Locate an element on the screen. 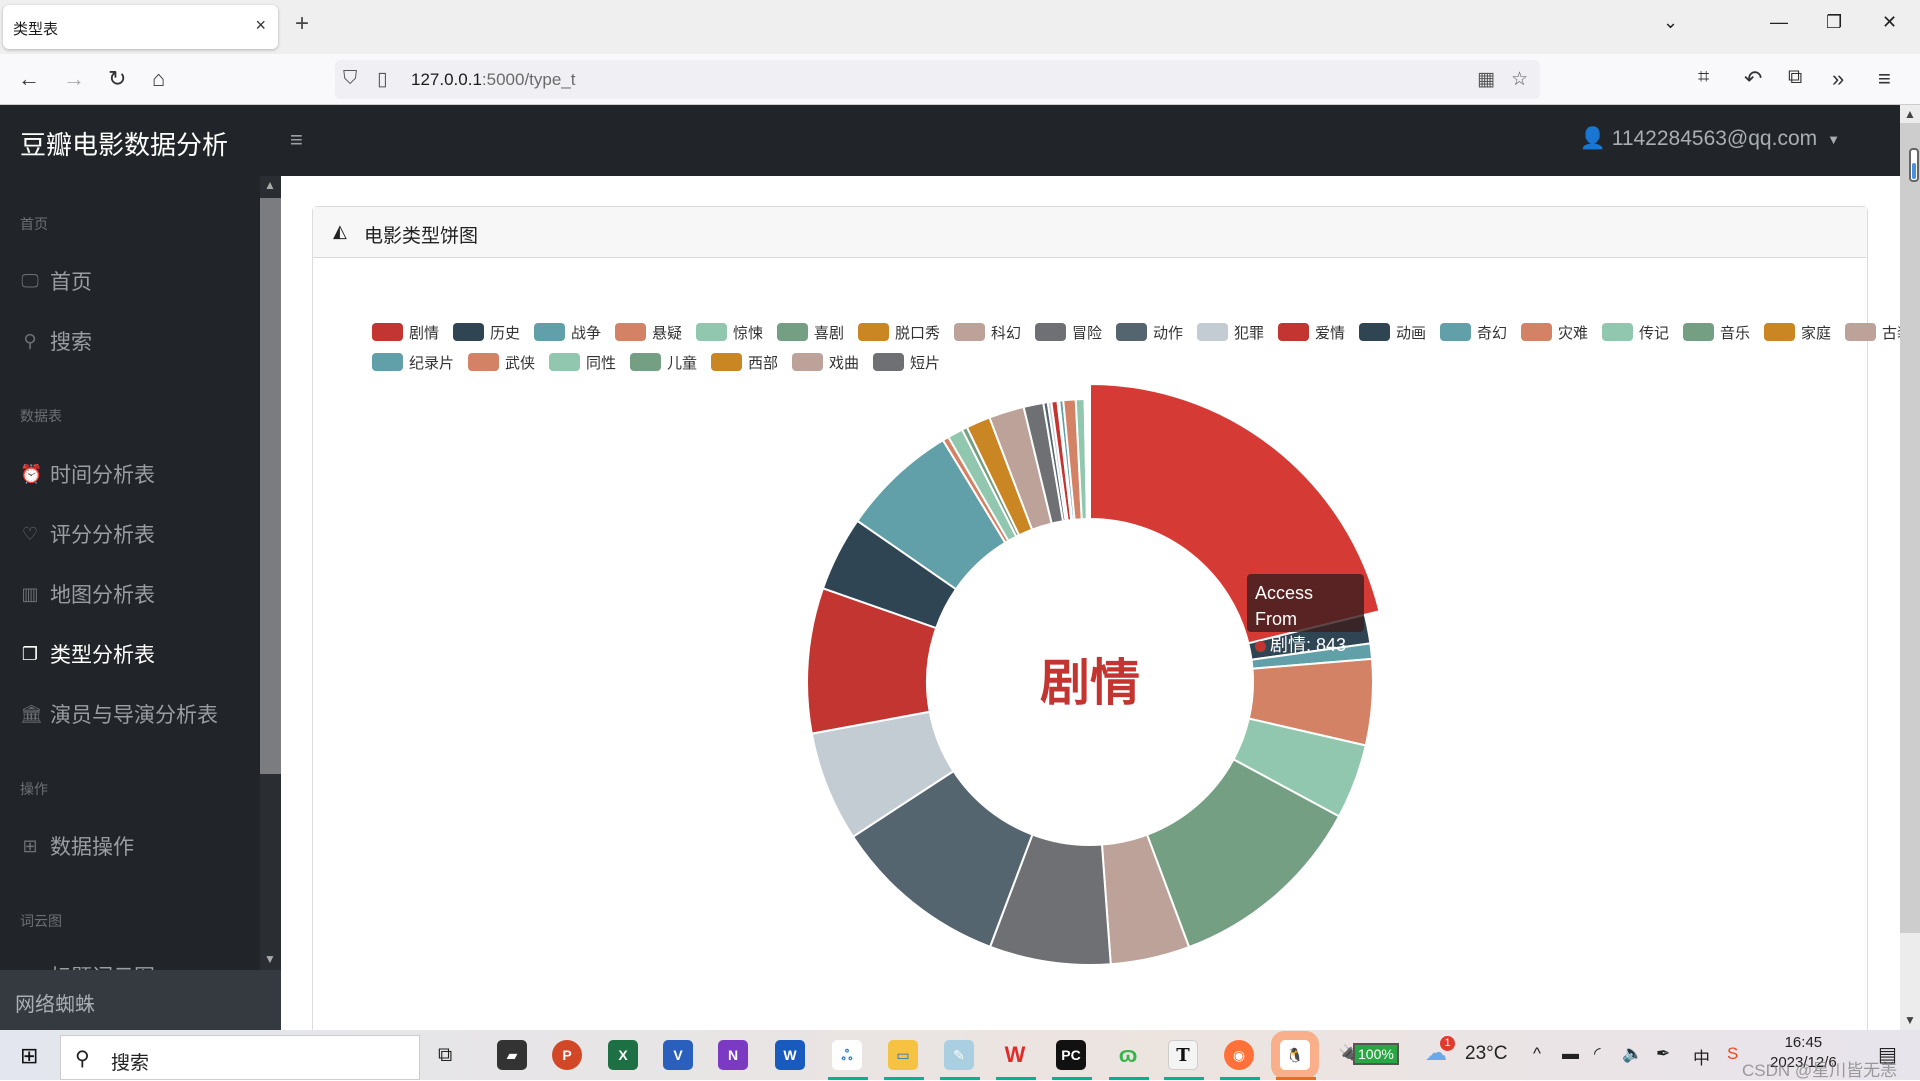  legend-item: 脱口秀 is located at coordinates (899, 332).